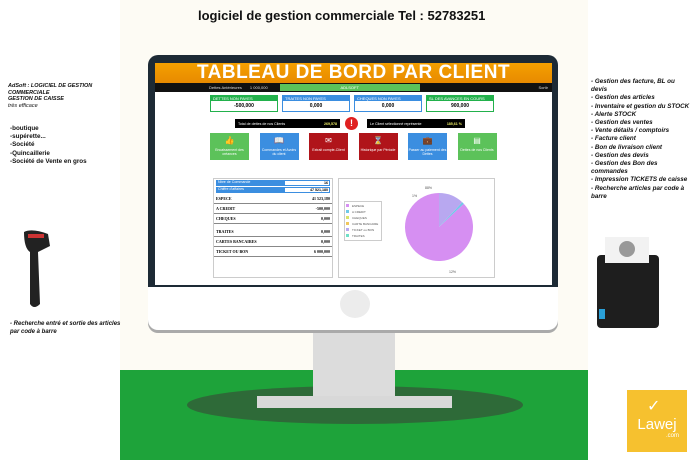 The image size is (696, 460). What do you see at coordinates (477, 140) in the screenshot?
I see `chart-icon: ▤` at bounding box center [477, 140].